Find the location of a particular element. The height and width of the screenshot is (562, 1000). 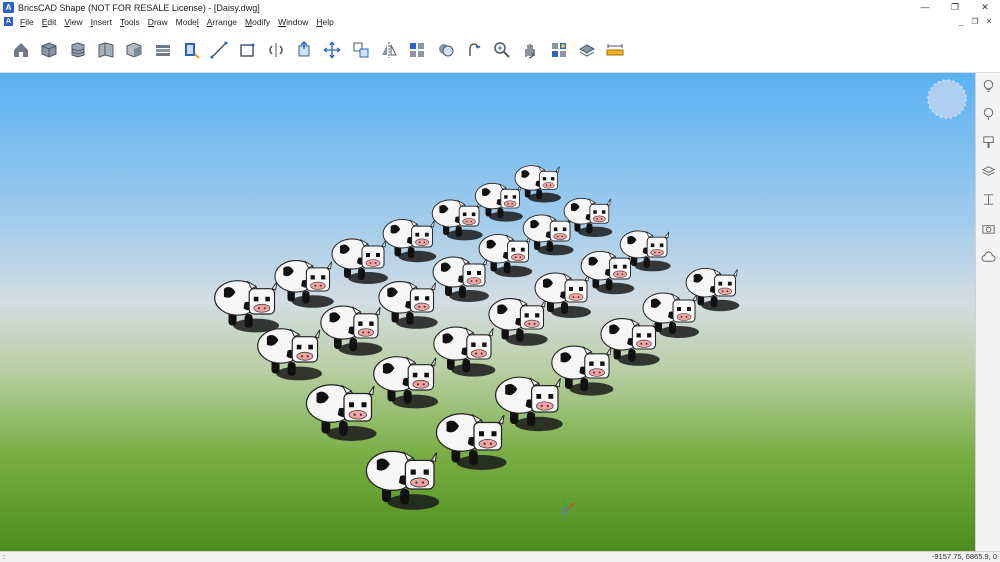

command-line: : is located at coordinates (4, 557).